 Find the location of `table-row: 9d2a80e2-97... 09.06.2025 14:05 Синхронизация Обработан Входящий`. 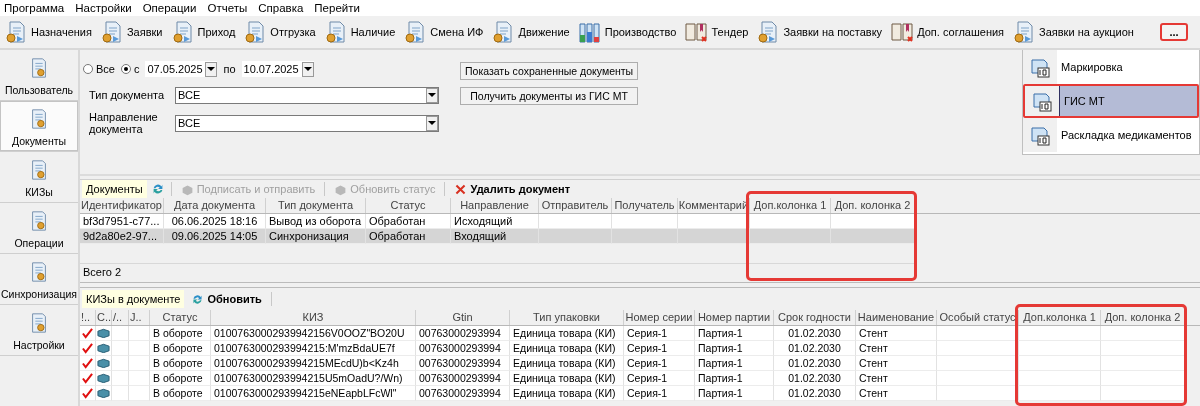

table-row: 9d2a80e2-97... 09.06.2025 14:05 Синхронизация Обработан Входящий is located at coordinates (497, 236).